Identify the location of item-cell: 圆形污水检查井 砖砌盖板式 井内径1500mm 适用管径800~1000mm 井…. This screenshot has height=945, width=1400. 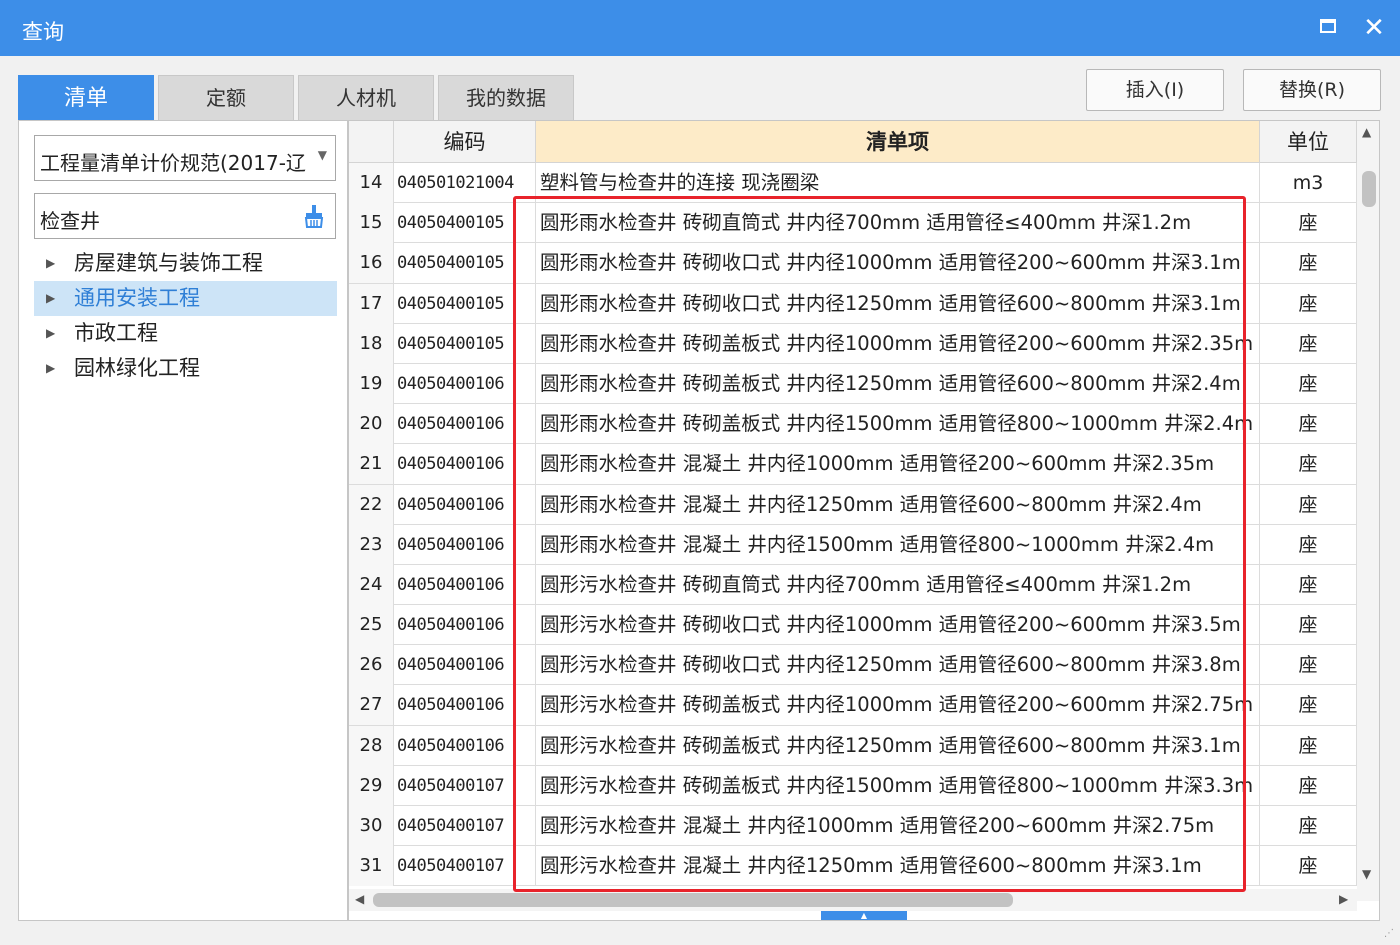
(898, 785).